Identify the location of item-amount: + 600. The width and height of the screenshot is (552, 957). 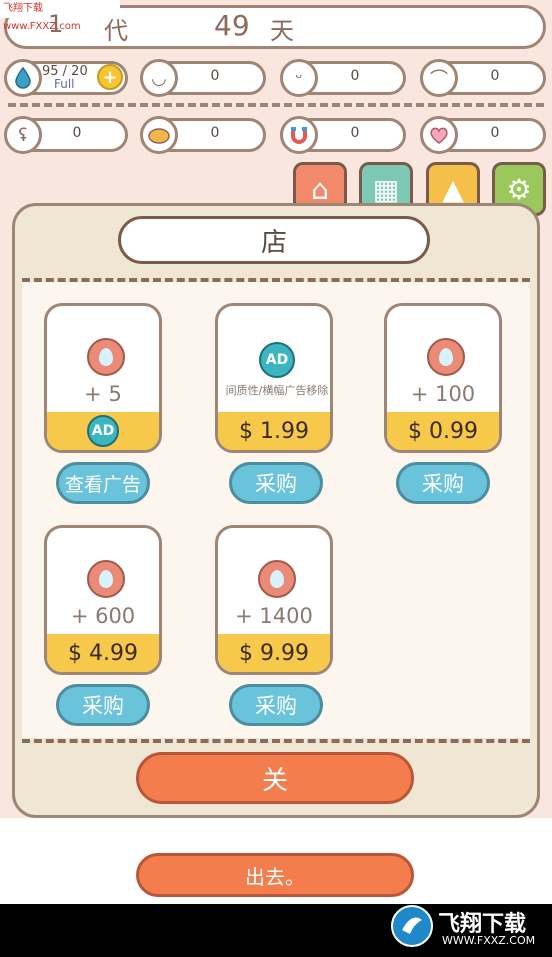
(103, 616).